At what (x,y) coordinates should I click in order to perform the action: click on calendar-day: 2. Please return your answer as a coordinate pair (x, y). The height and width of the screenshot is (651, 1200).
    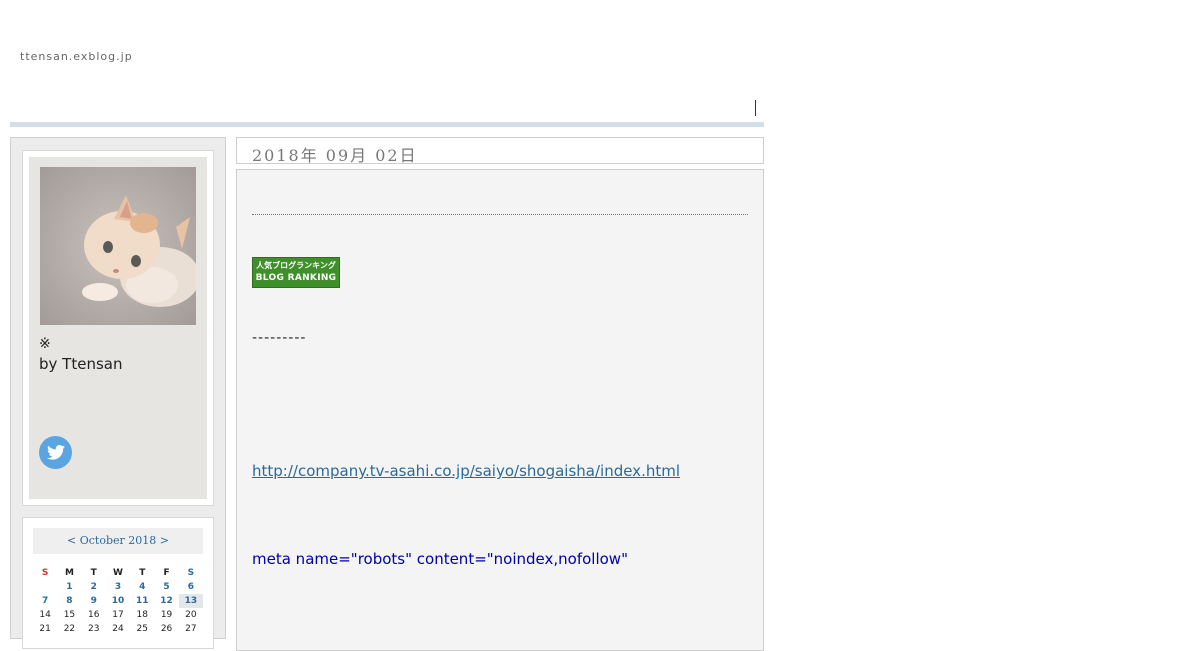
    Looking at the image, I should click on (94, 587).